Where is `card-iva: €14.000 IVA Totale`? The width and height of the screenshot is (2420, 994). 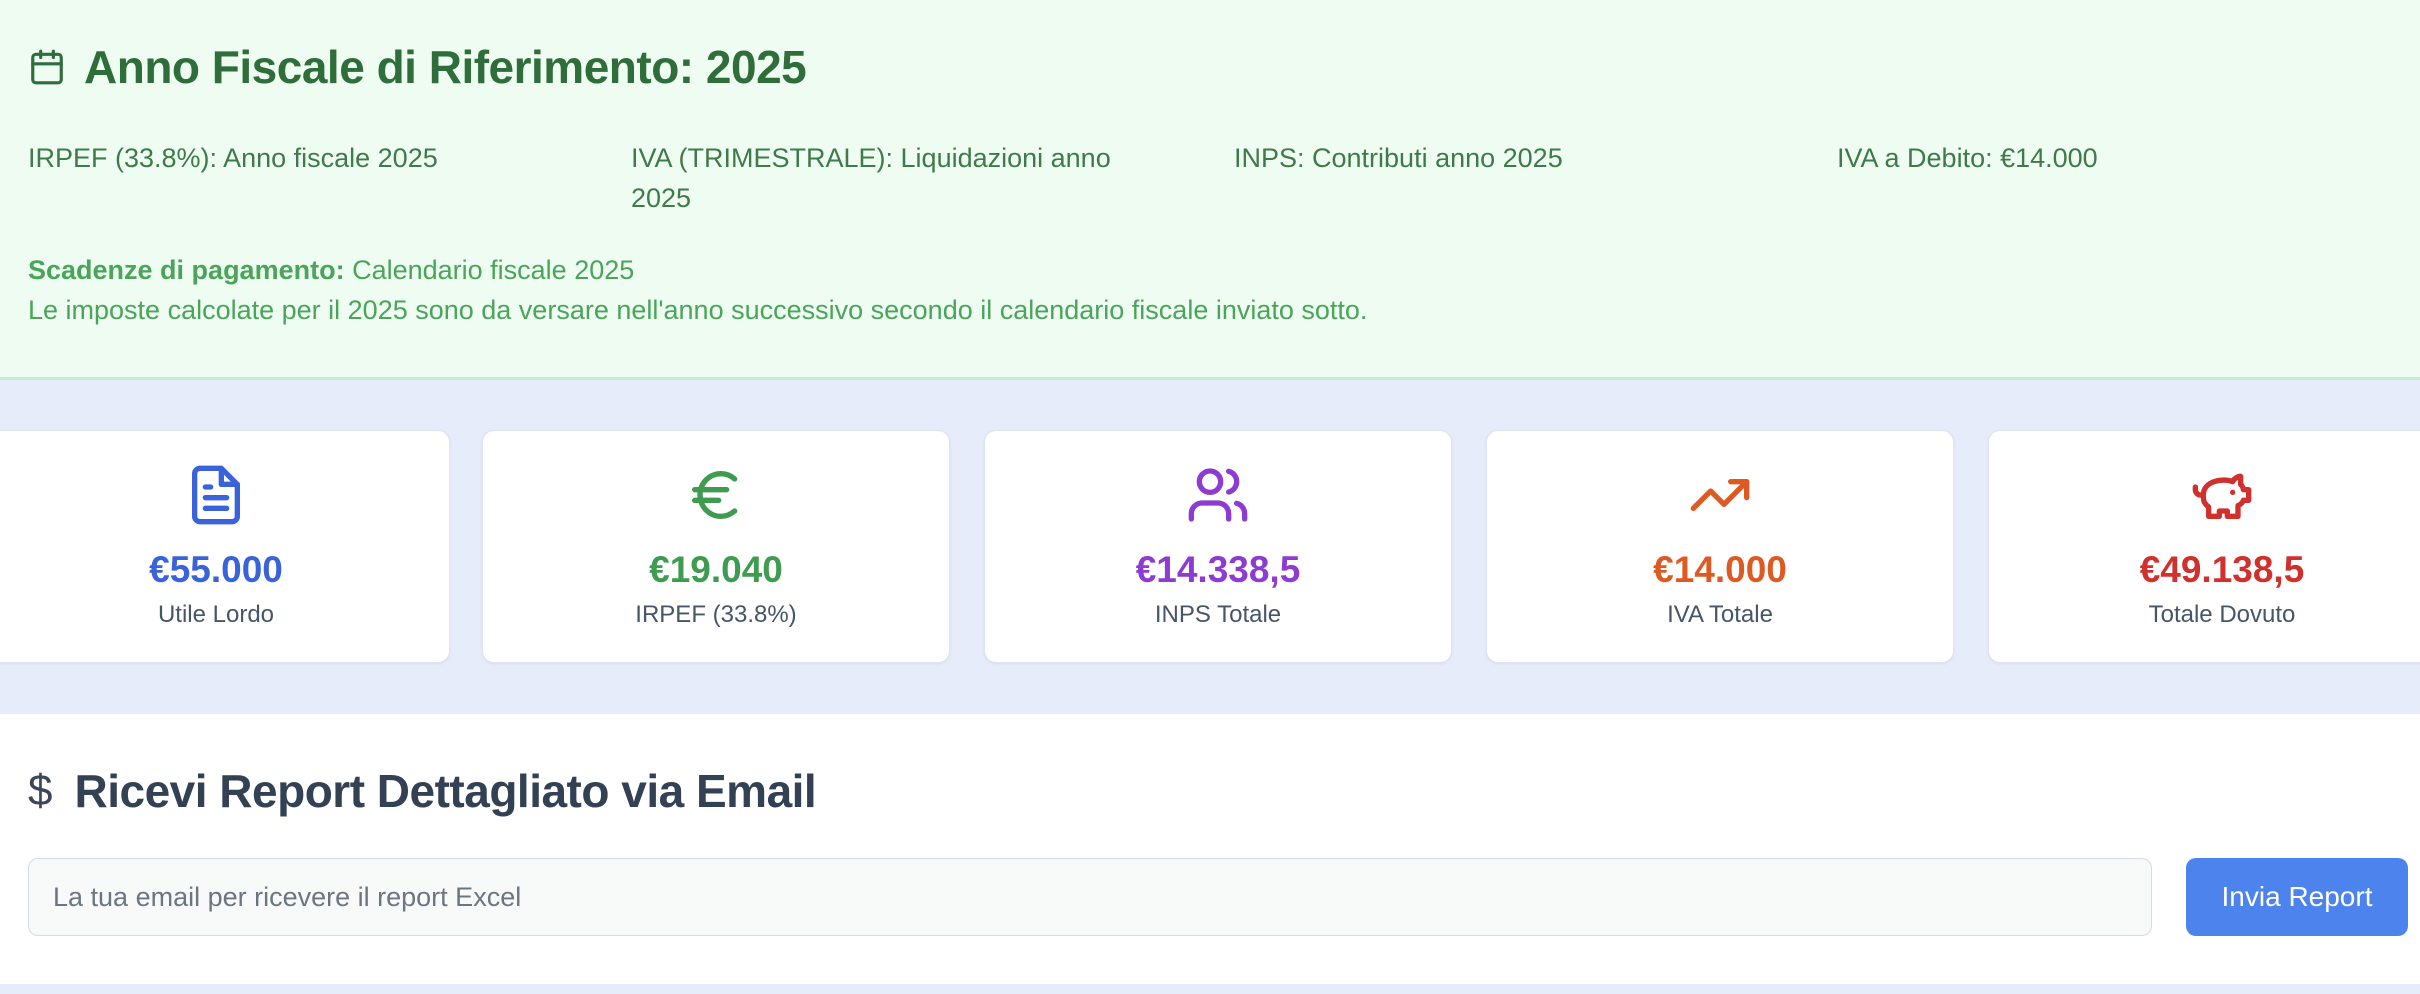
card-iva: €14.000 IVA Totale is located at coordinates (1720, 546).